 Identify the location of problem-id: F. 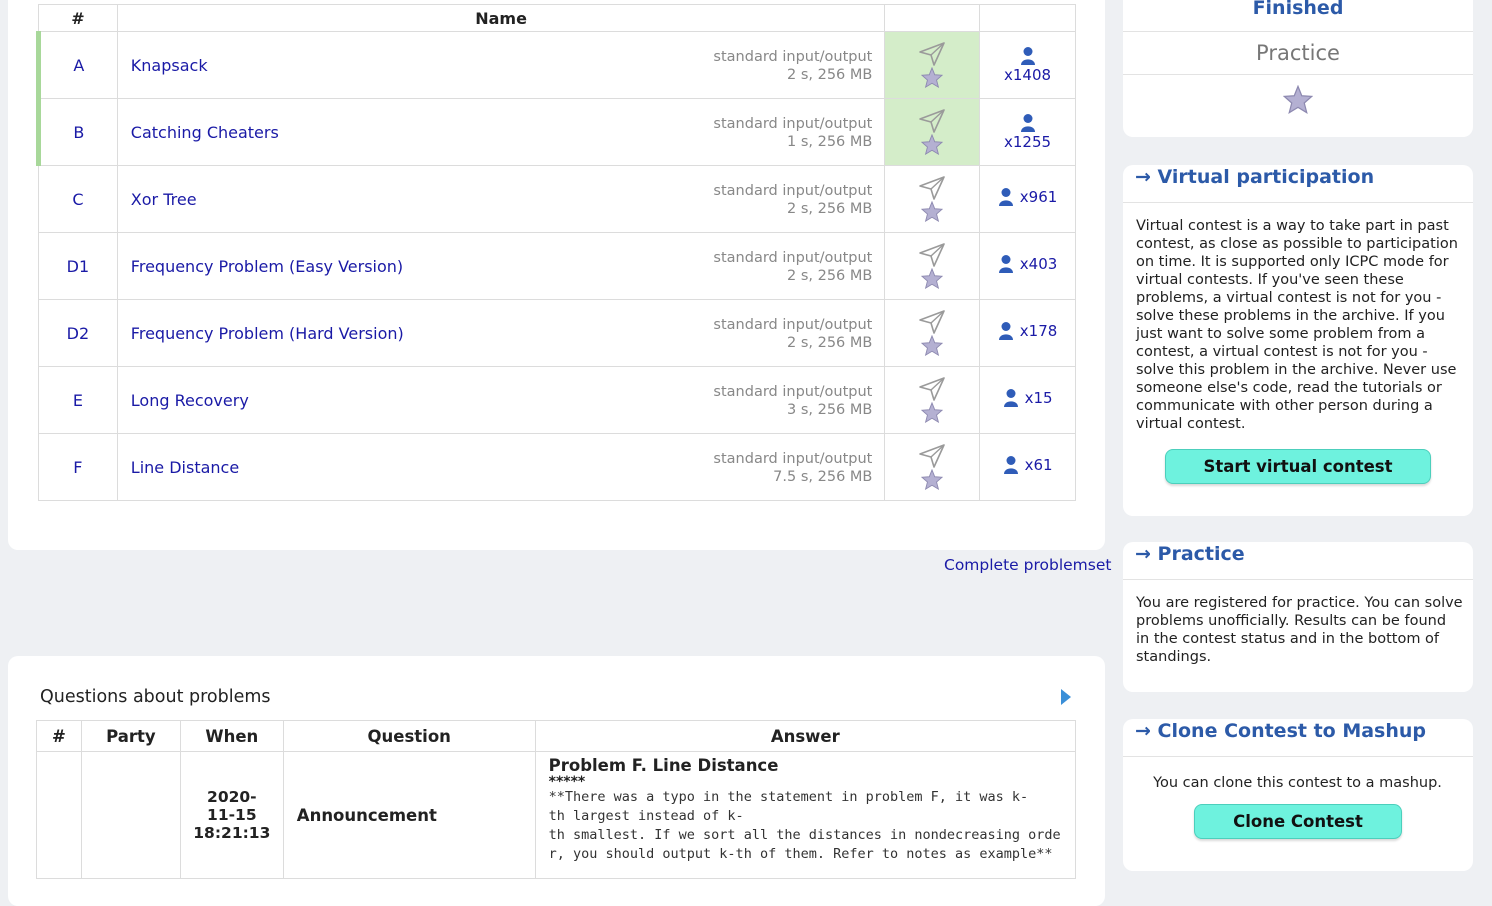
(78, 467).